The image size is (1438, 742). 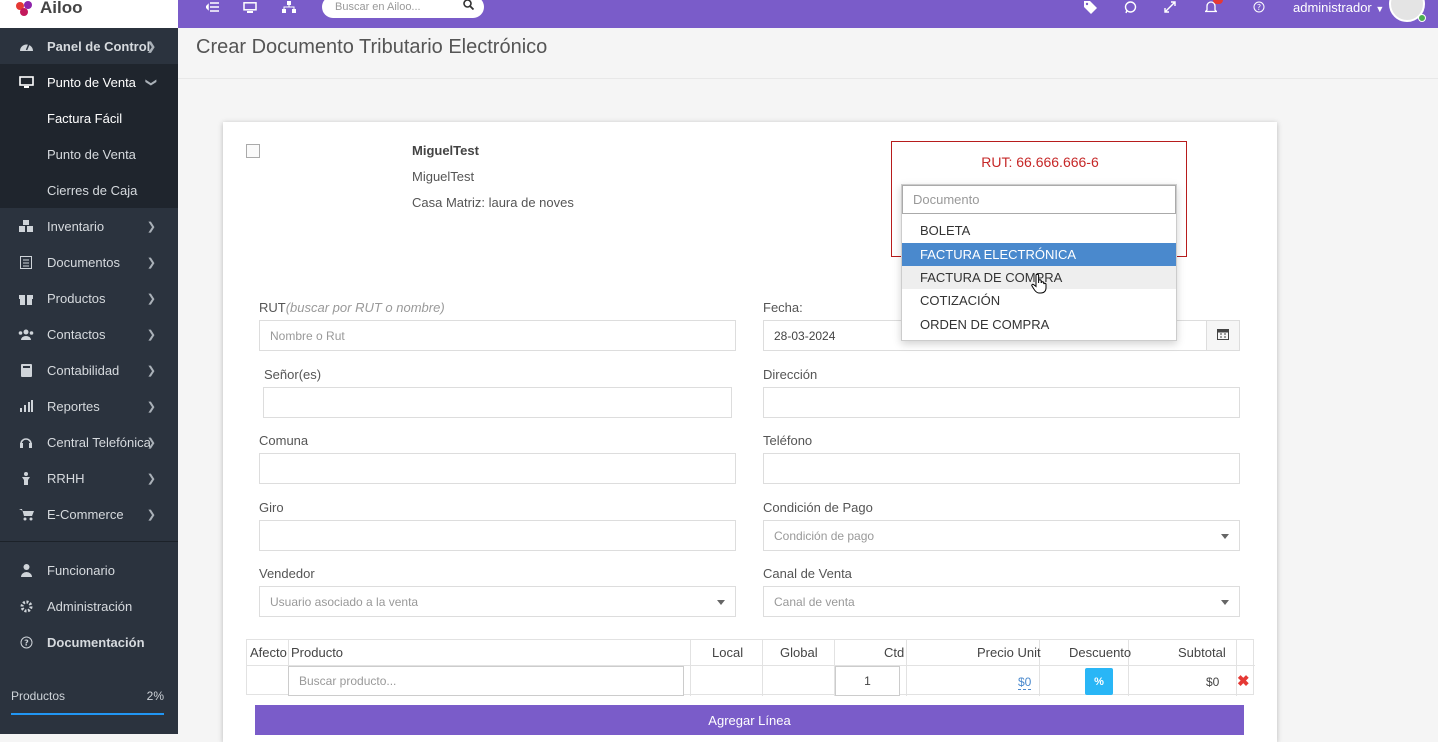 What do you see at coordinates (26, 570) in the screenshot?
I see `user-icon` at bounding box center [26, 570].